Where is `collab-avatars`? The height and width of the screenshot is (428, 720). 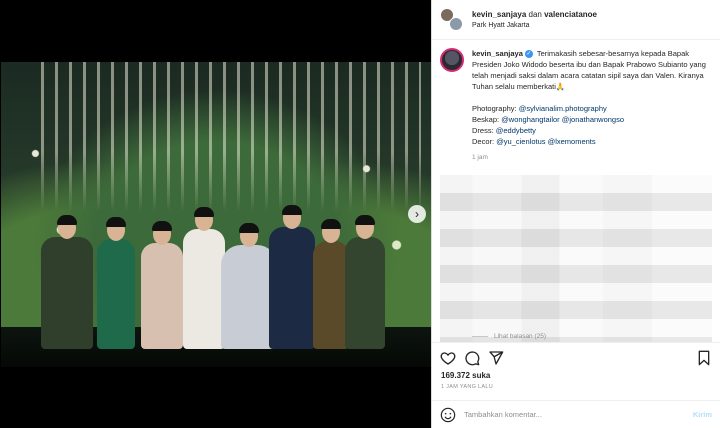 collab-avatars is located at coordinates (452, 19).